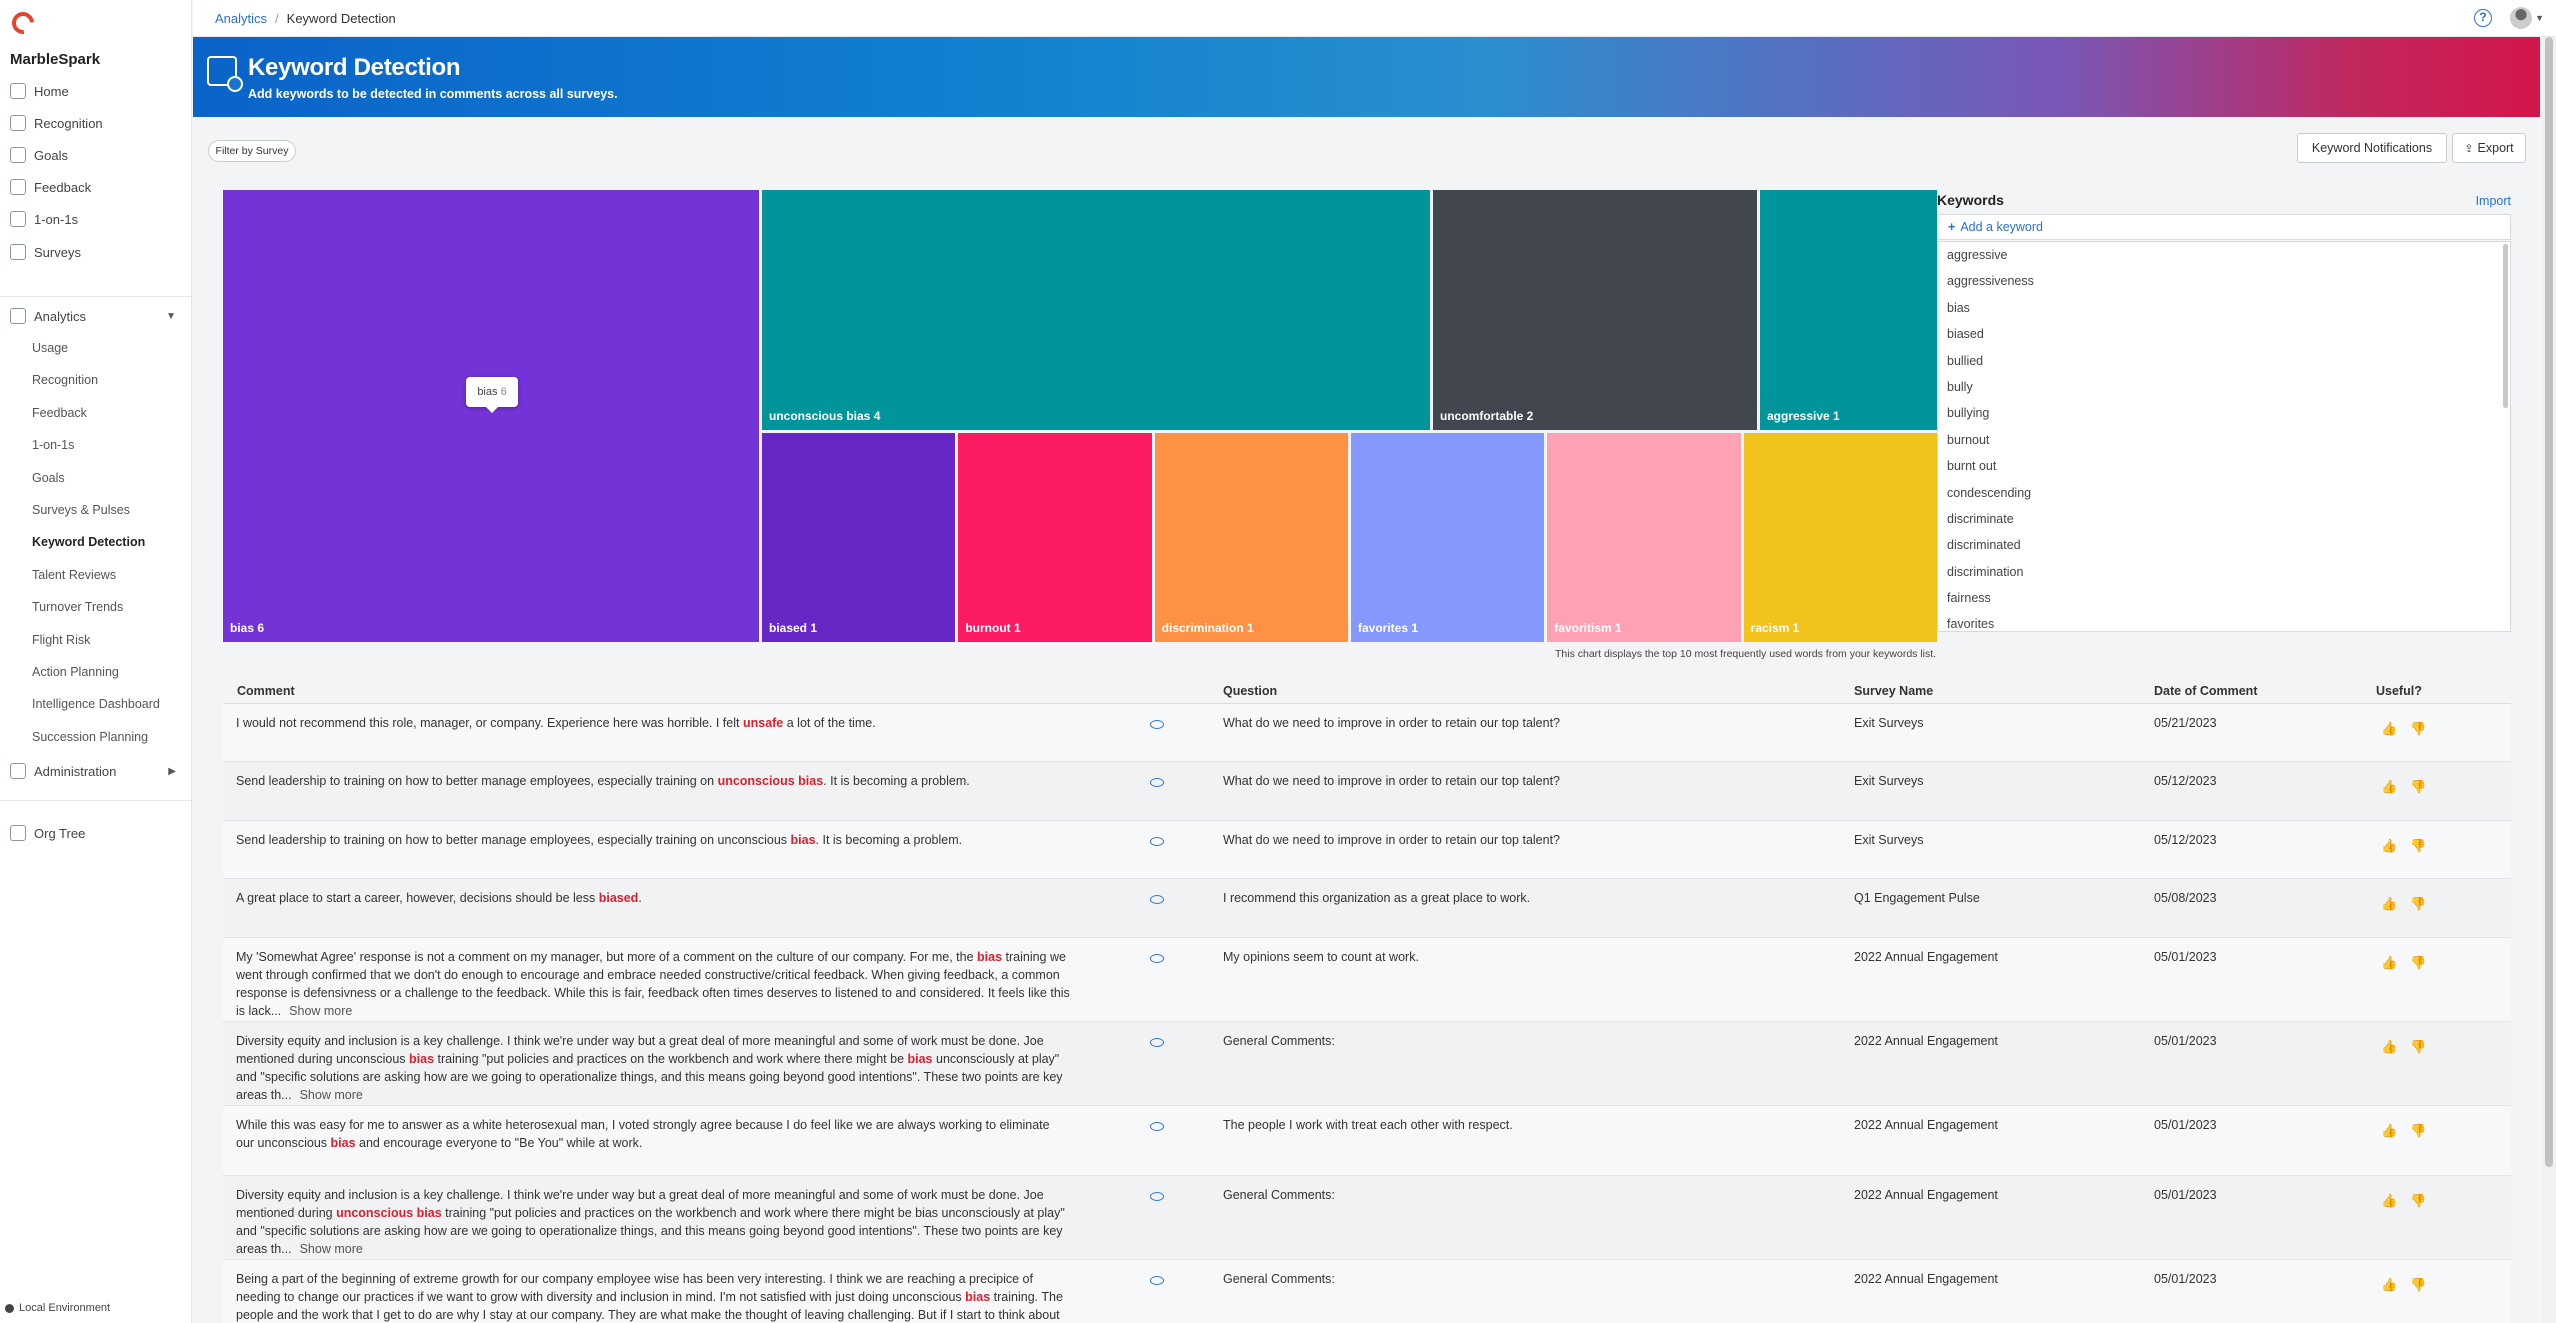  Describe the element at coordinates (2224, 466) in the screenshot. I see `keyword-item: burnt out` at that location.